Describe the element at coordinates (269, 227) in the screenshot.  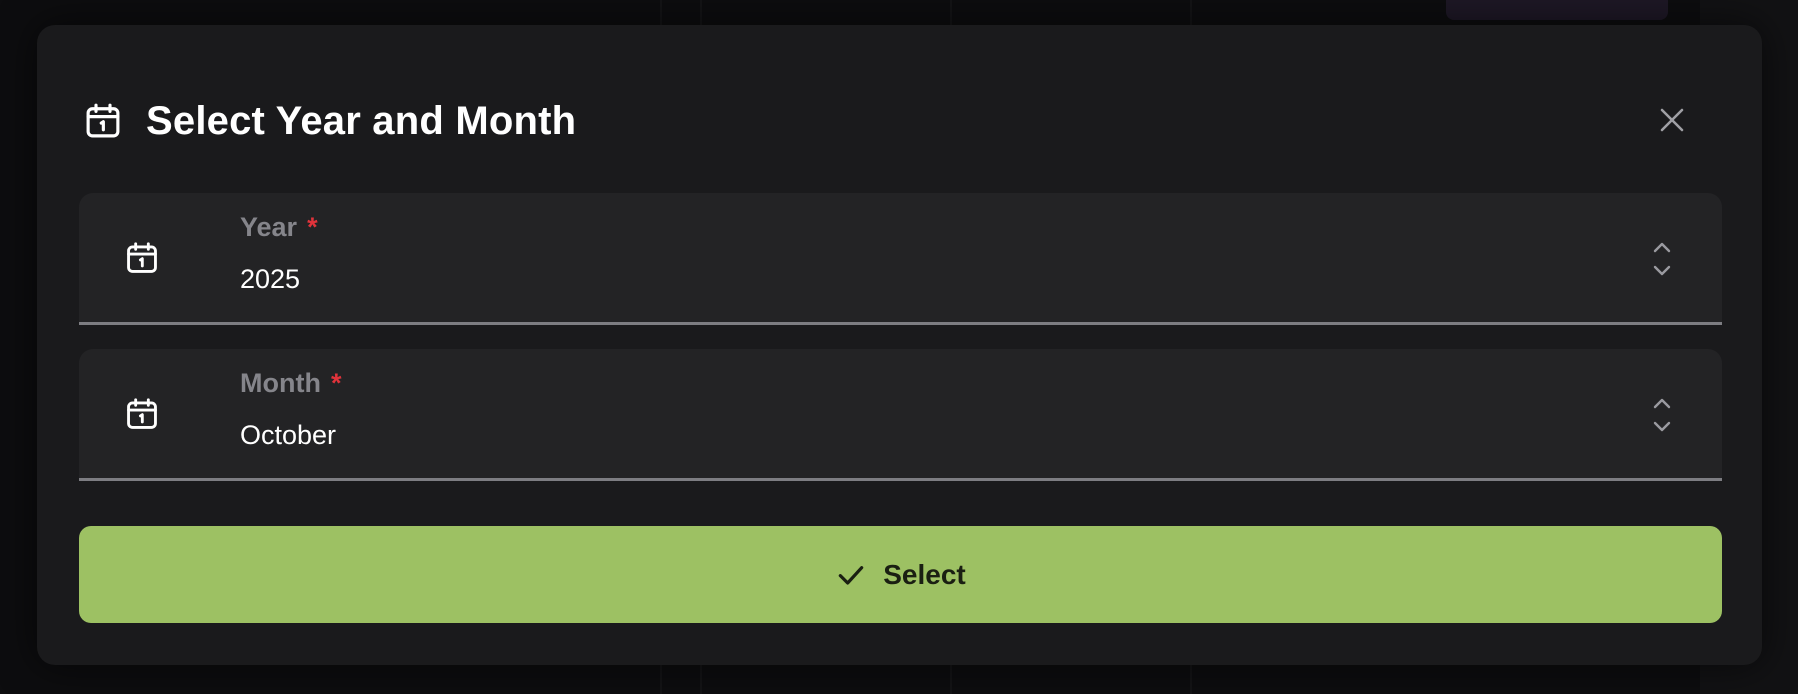
I see `year-label-text: Year` at that location.